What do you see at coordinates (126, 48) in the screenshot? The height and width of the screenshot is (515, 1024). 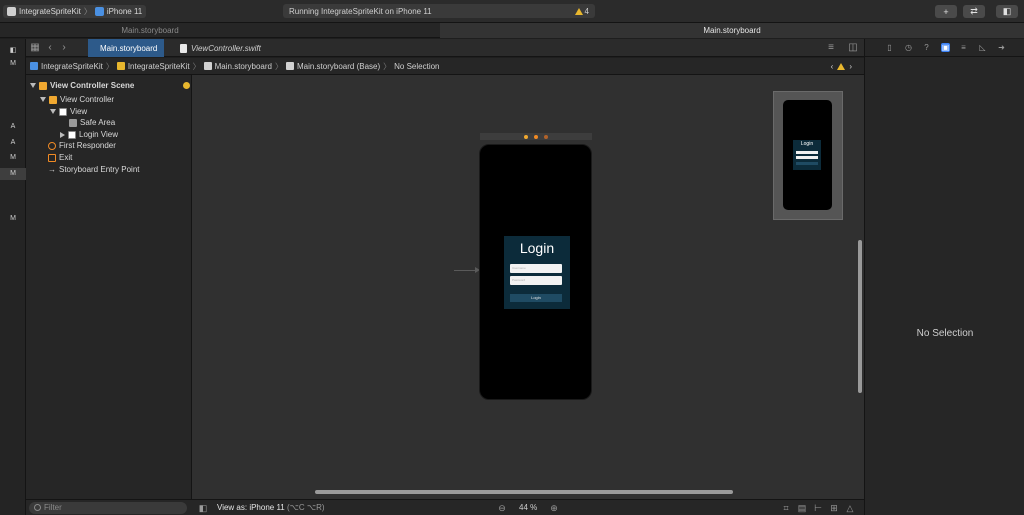 I see `editor-tab-storyboard: Main.storyboard` at bounding box center [126, 48].